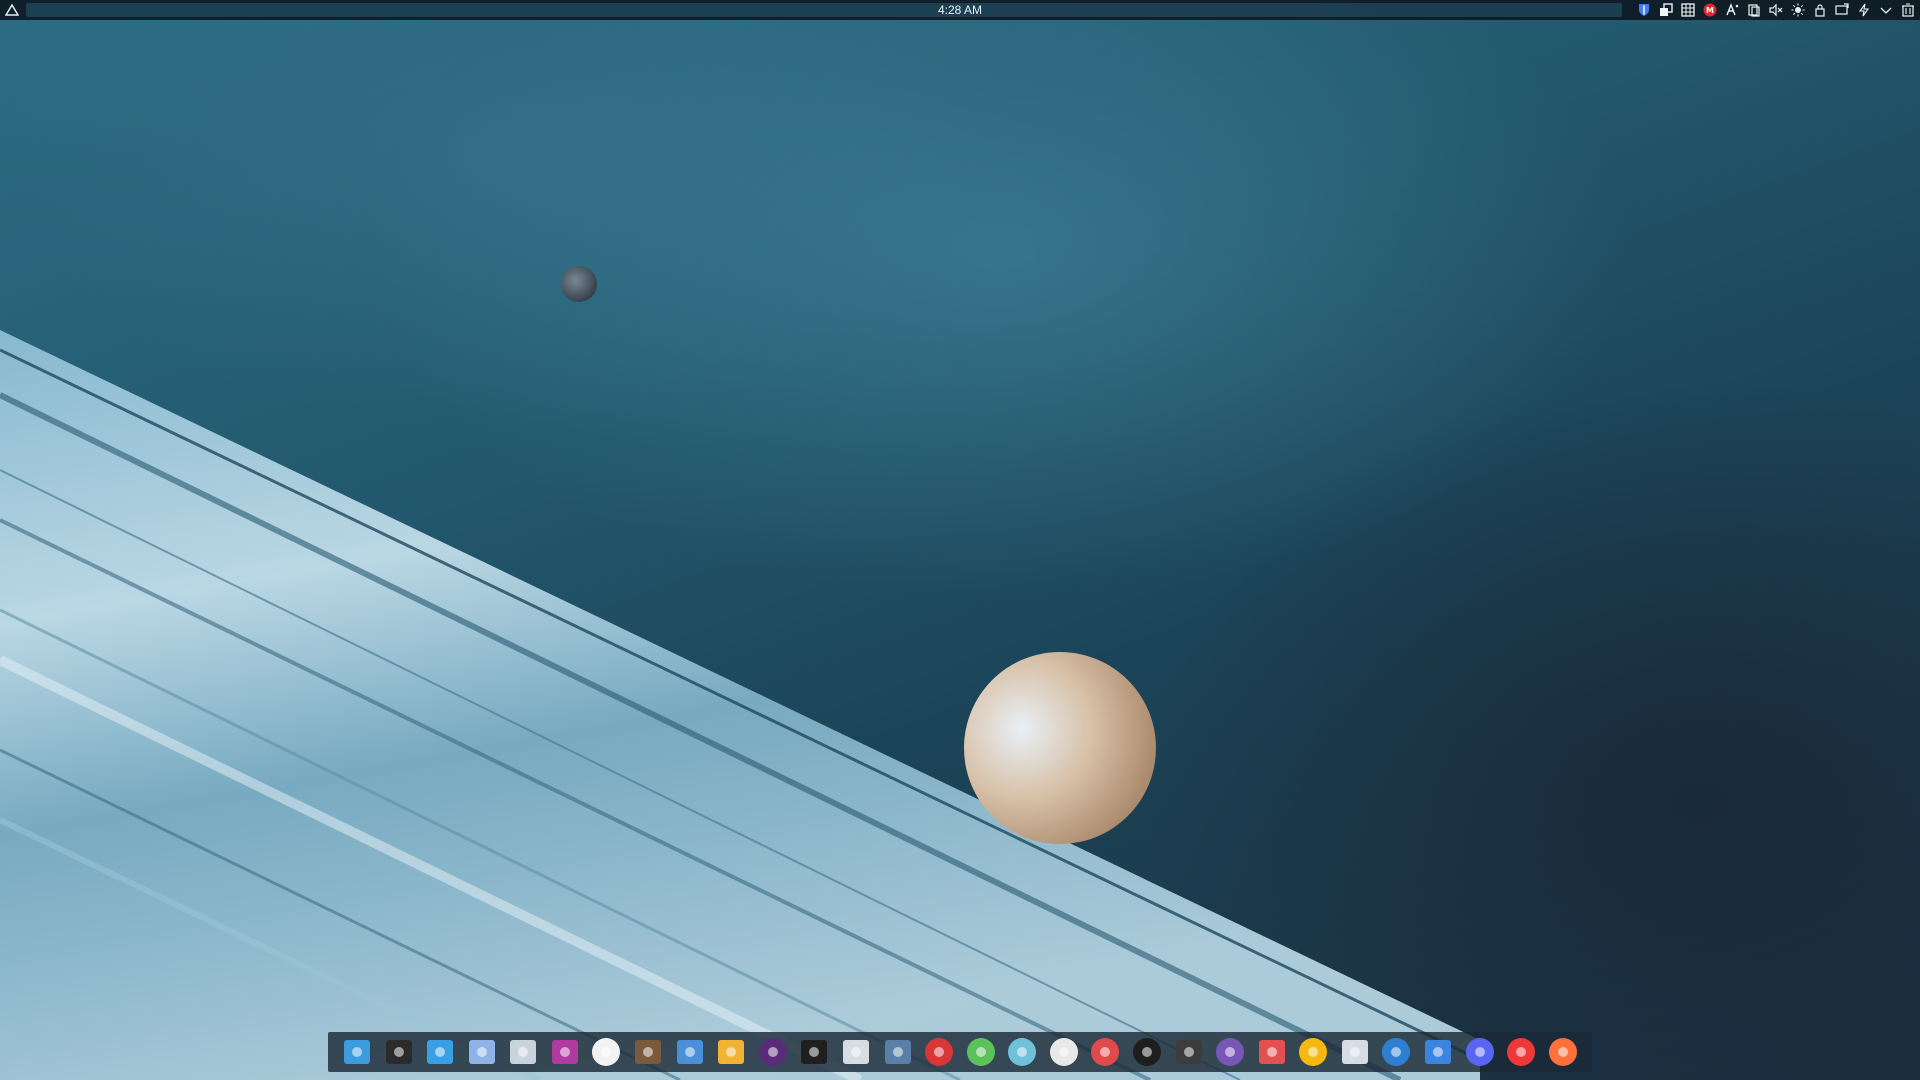 The height and width of the screenshot is (1080, 1920). What do you see at coordinates (1687, 10) in the screenshot?
I see `grid-icon` at bounding box center [1687, 10].